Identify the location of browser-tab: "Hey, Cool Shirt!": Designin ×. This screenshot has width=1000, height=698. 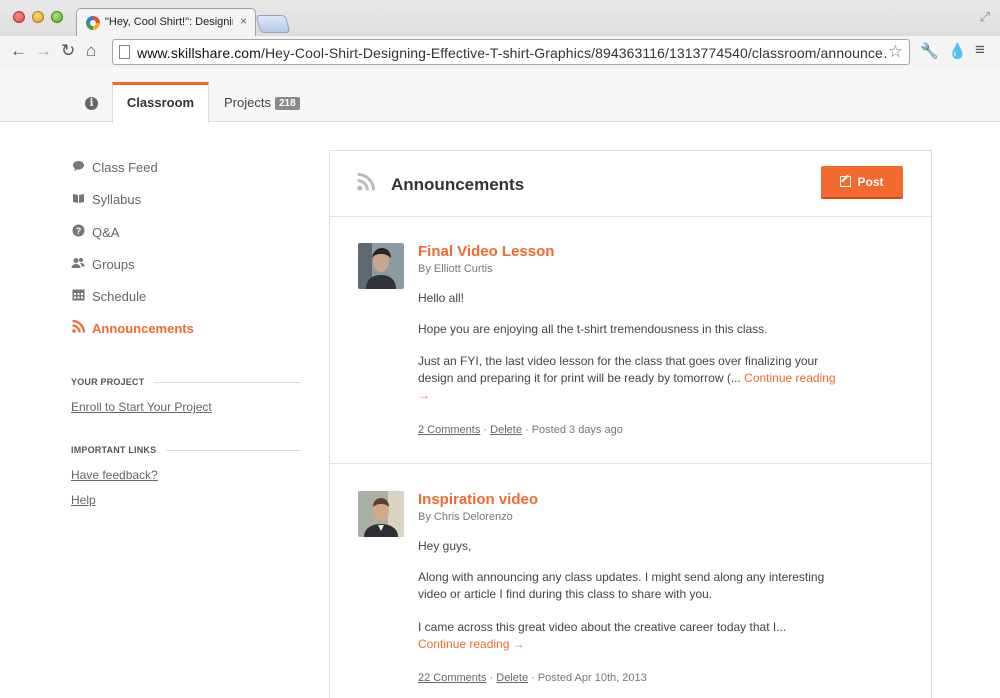
(166, 22).